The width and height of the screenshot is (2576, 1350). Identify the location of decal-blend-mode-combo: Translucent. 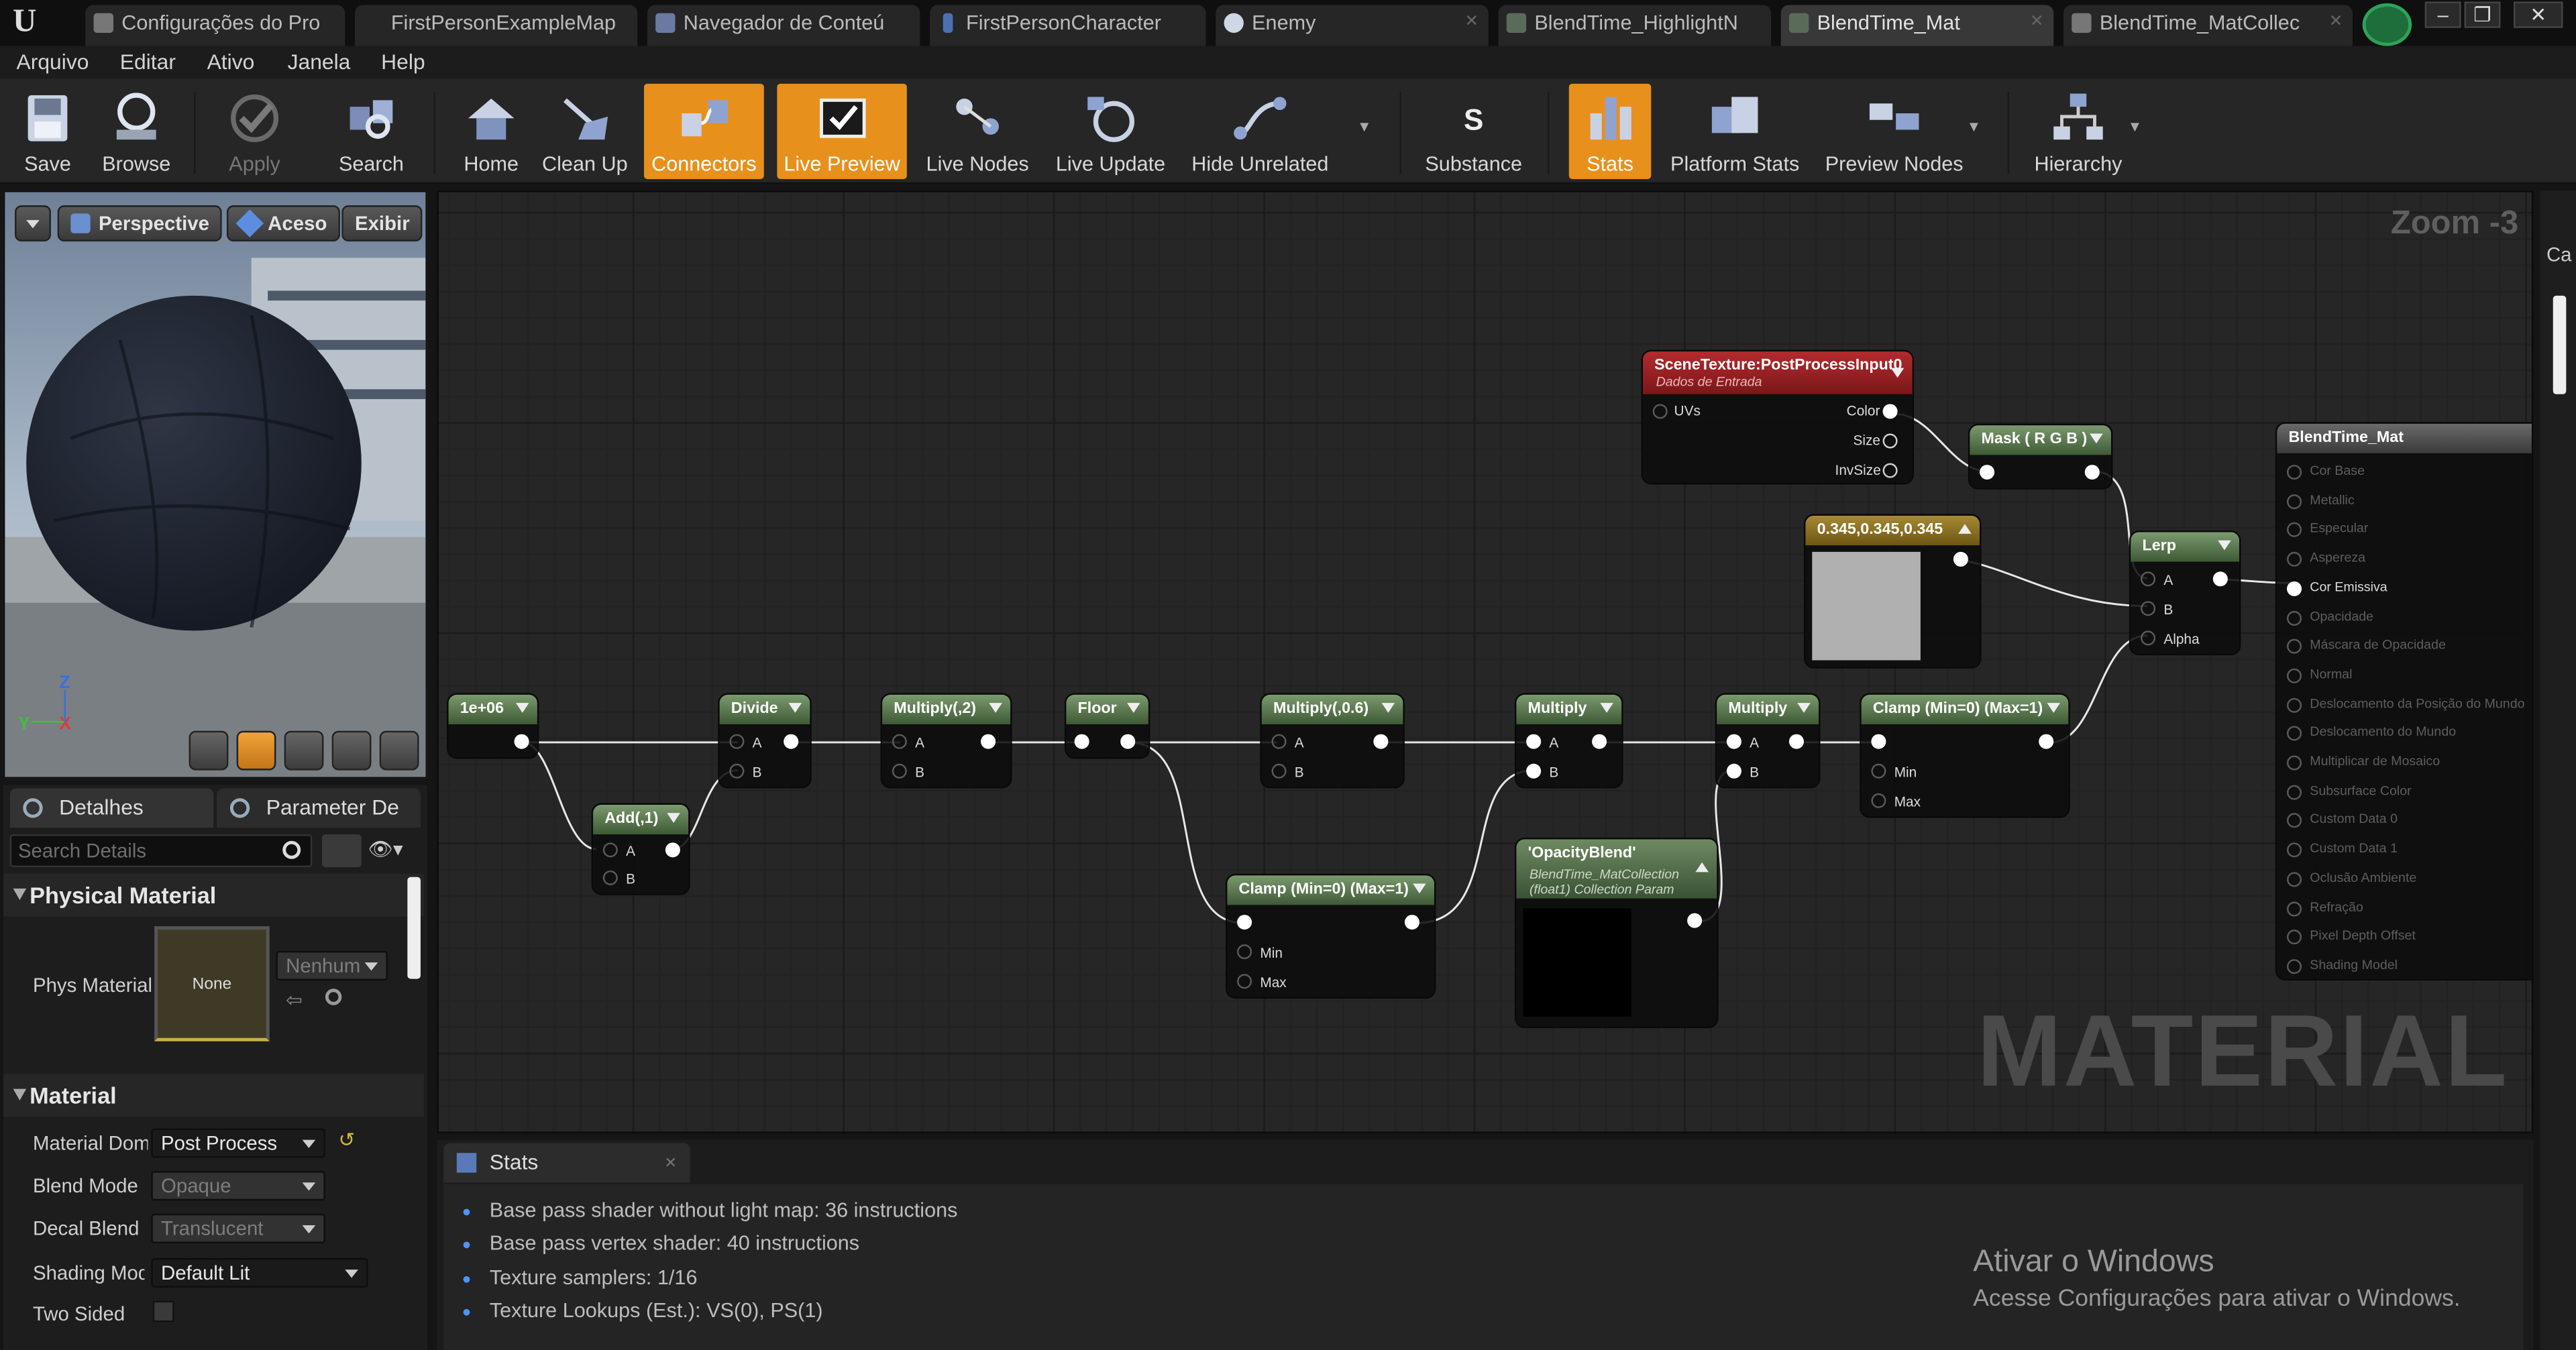
(238, 1228).